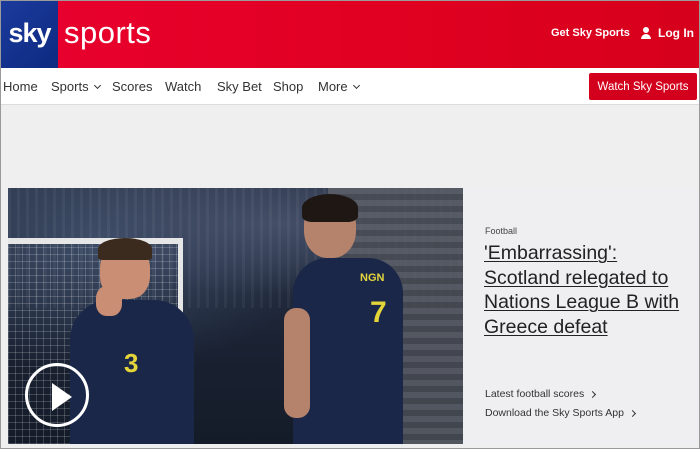  What do you see at coordinates (646, 33) in the screenshot?
I see `user-icon` at bounding box center [646, 33].